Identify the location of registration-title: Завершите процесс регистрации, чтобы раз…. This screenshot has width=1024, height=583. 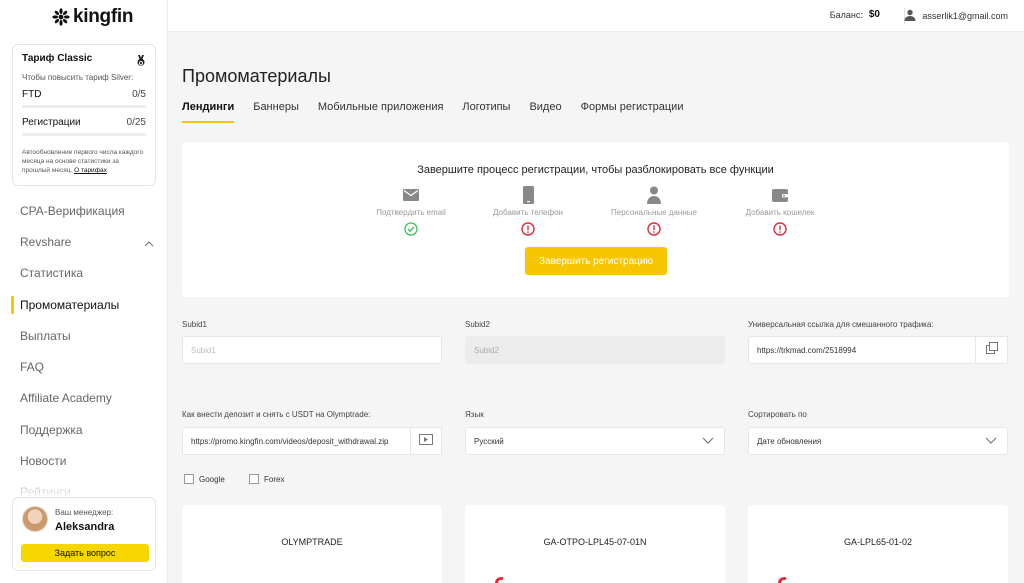
(595, 170).